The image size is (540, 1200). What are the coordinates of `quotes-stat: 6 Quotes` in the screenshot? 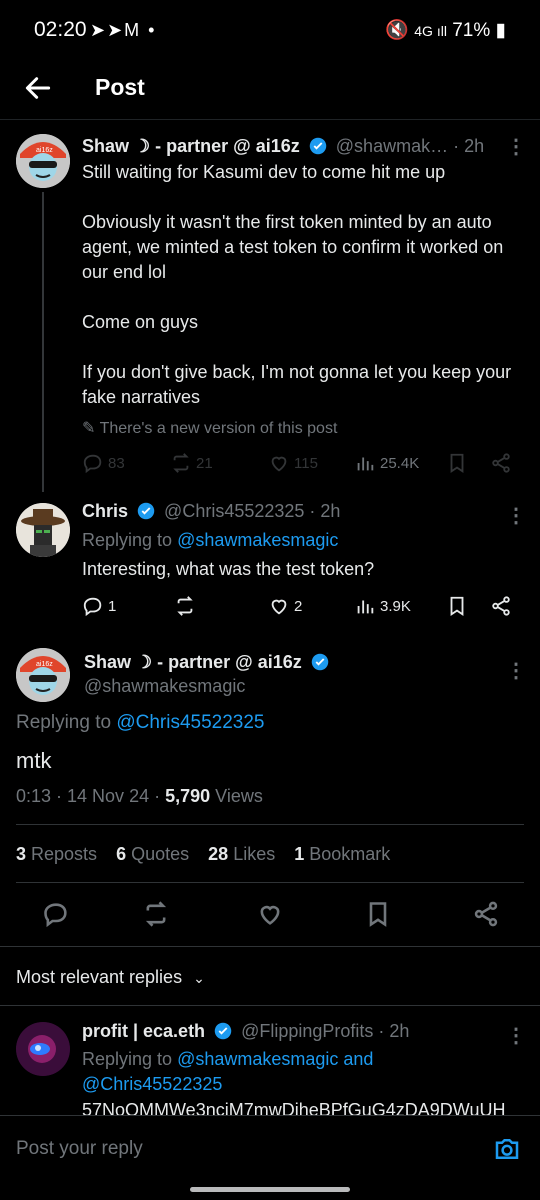 It's located at (152, 854).